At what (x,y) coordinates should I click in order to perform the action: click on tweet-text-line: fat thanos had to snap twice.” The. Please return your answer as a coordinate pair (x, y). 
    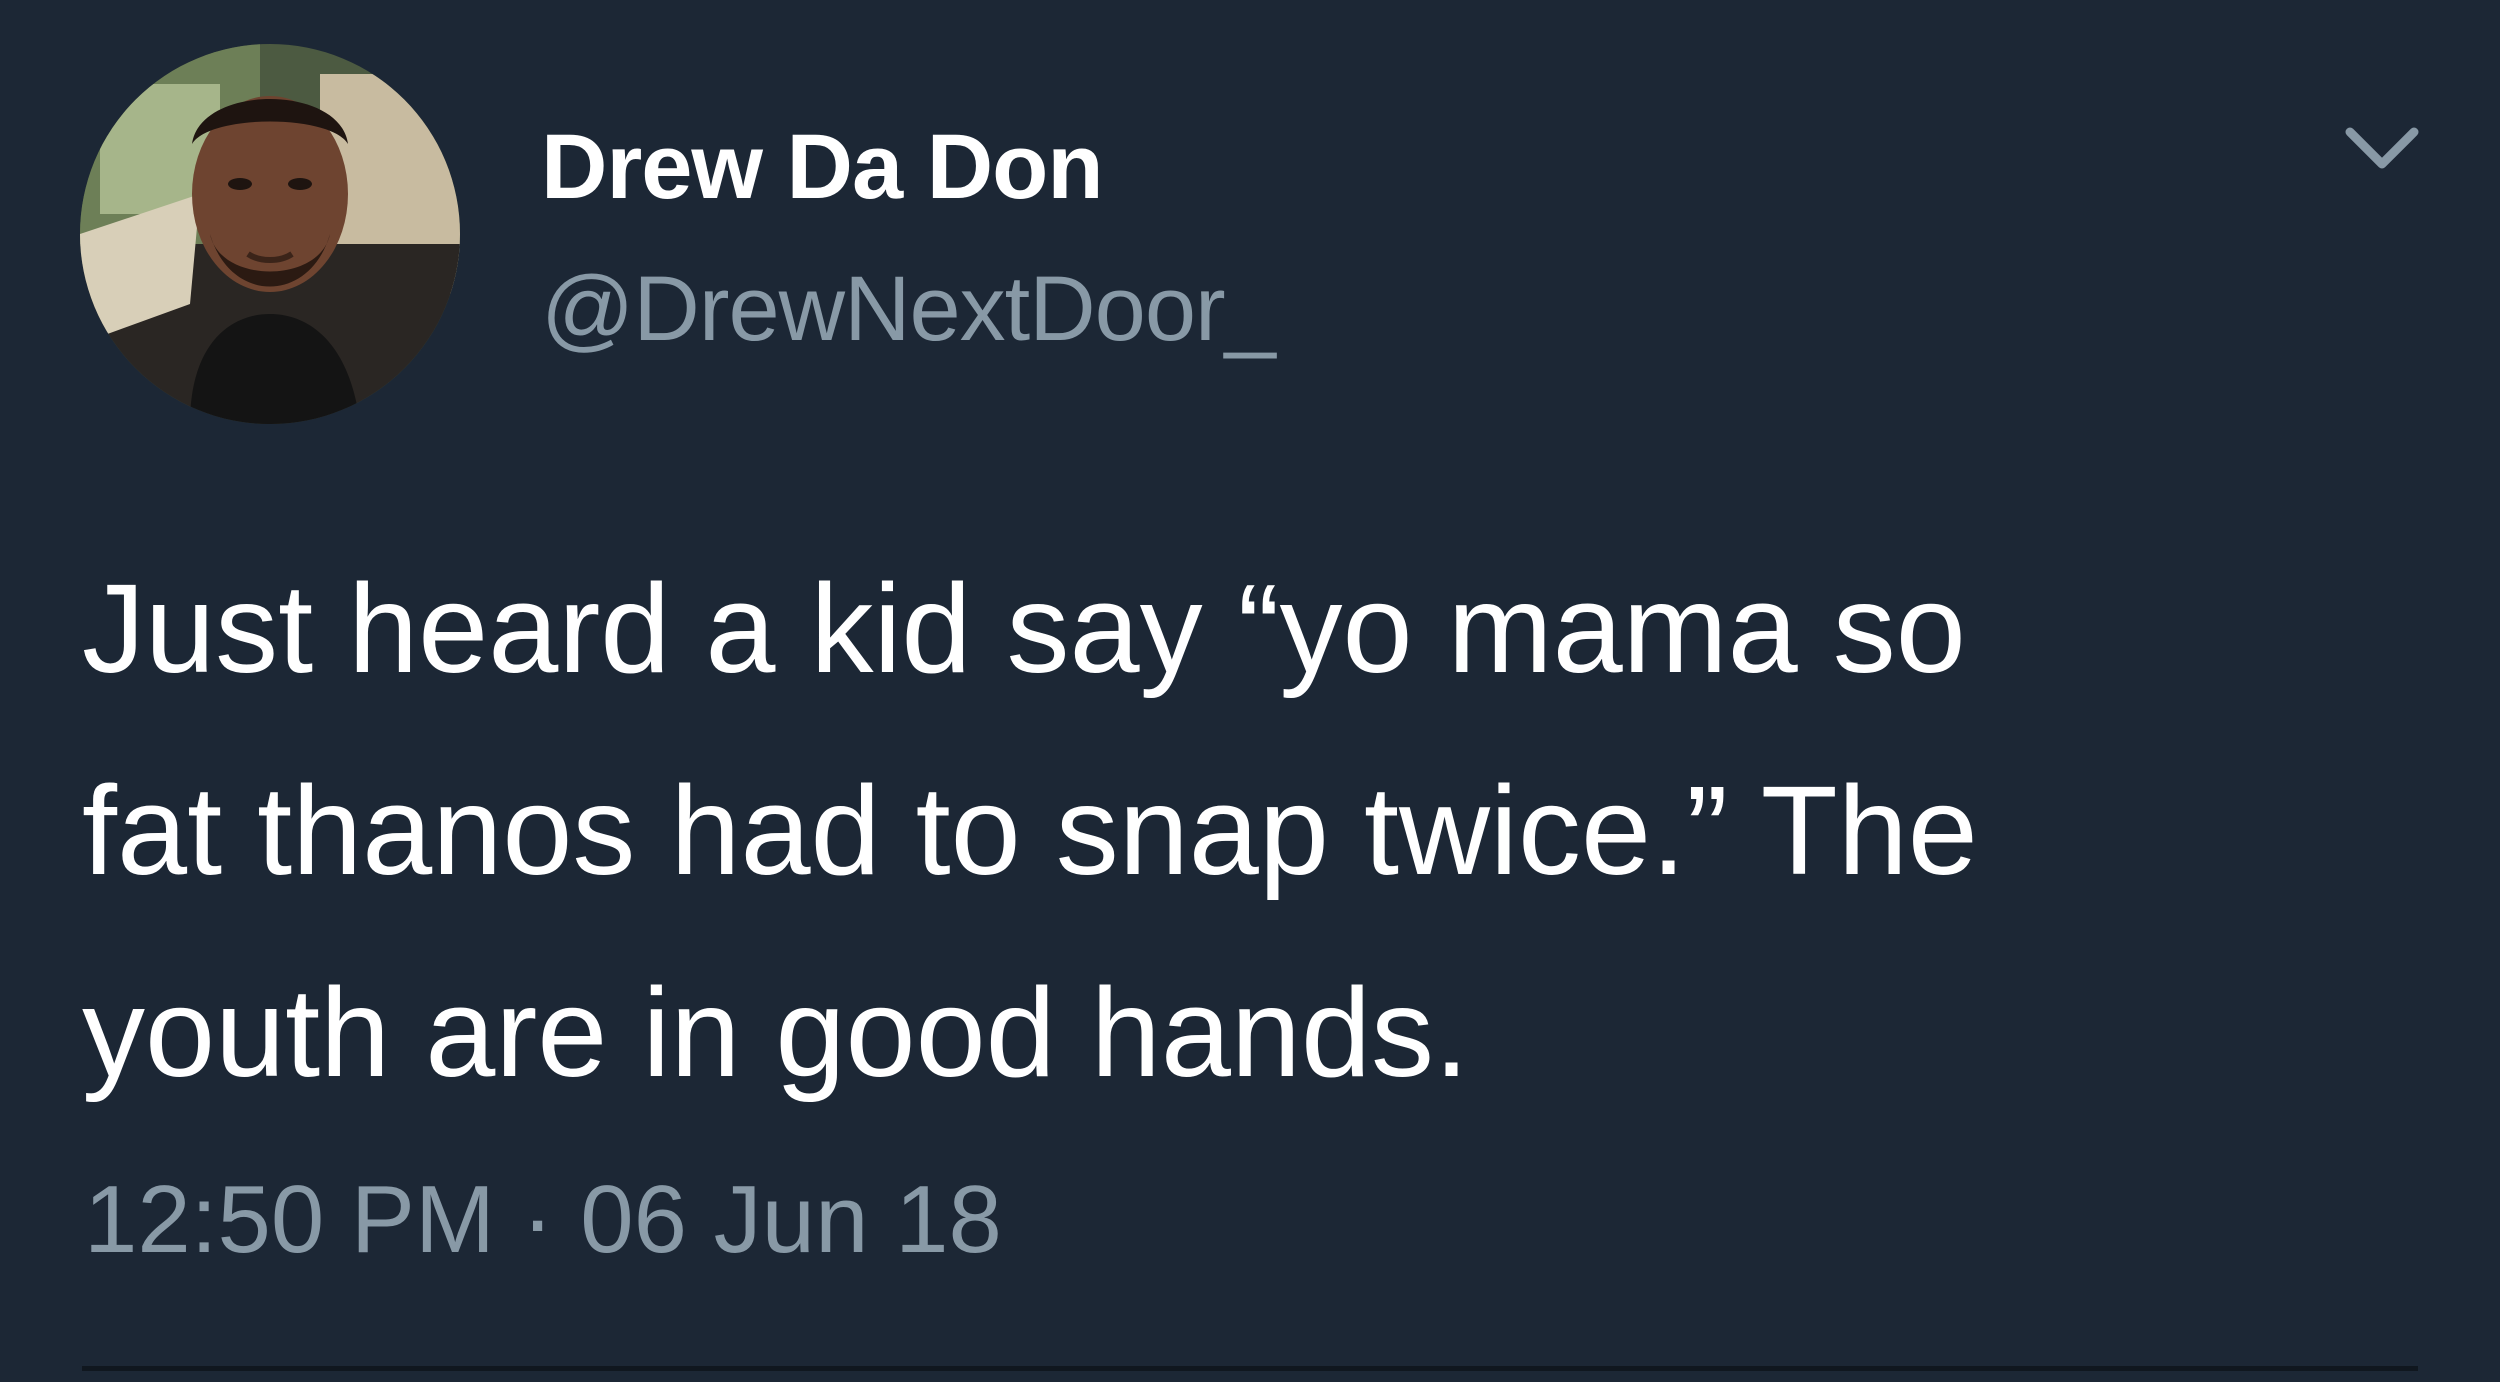
    Looking at the image, I should click on (1030, 830).